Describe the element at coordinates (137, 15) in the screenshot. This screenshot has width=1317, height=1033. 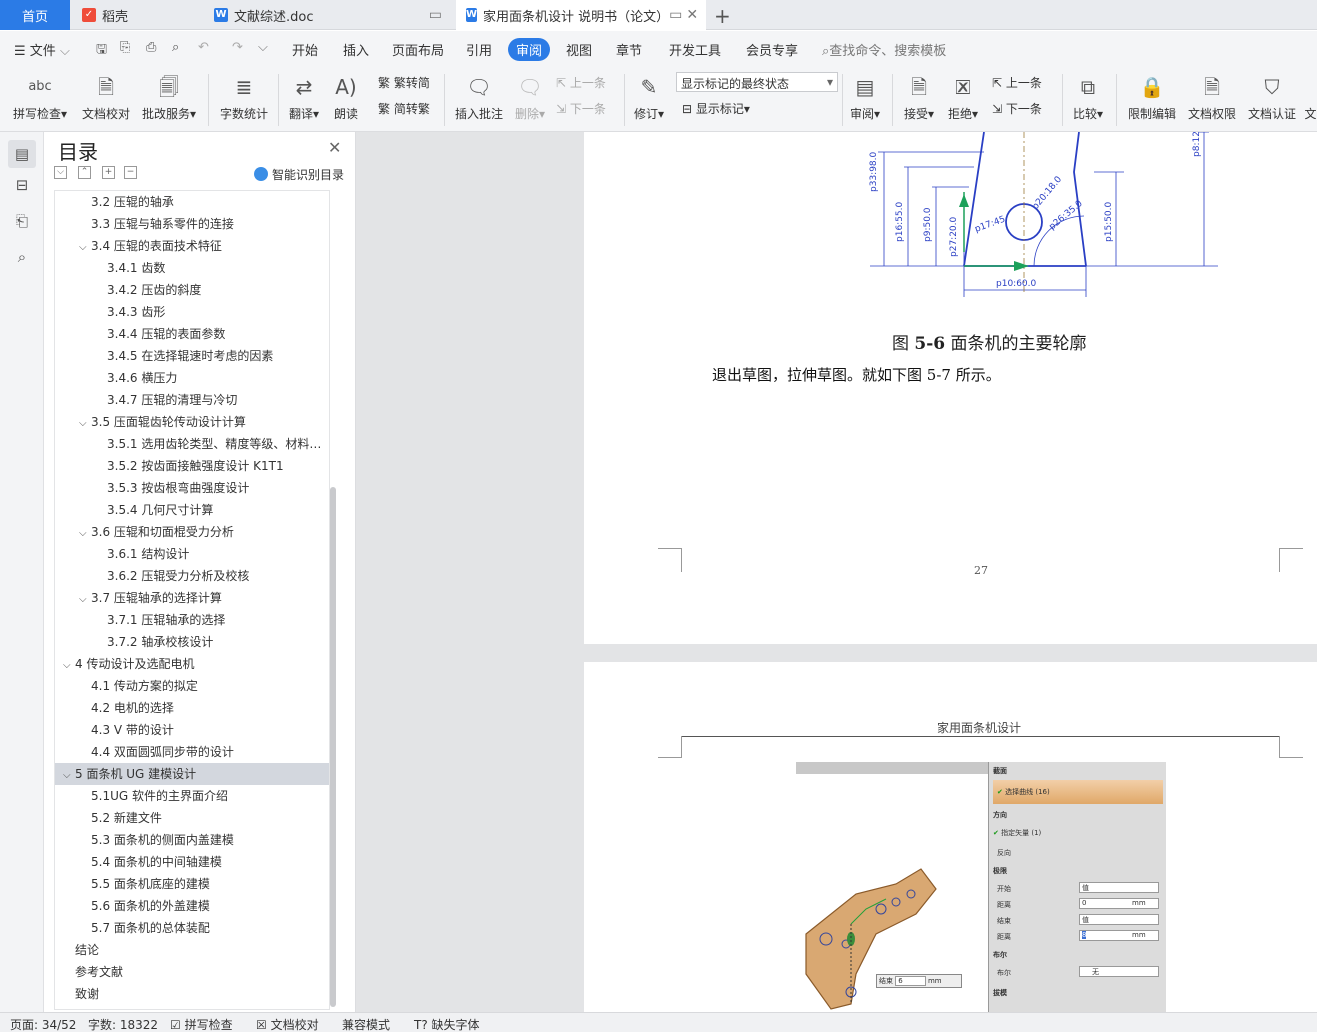
I see `tab-daoke: ✓ 稻壳` at that location.